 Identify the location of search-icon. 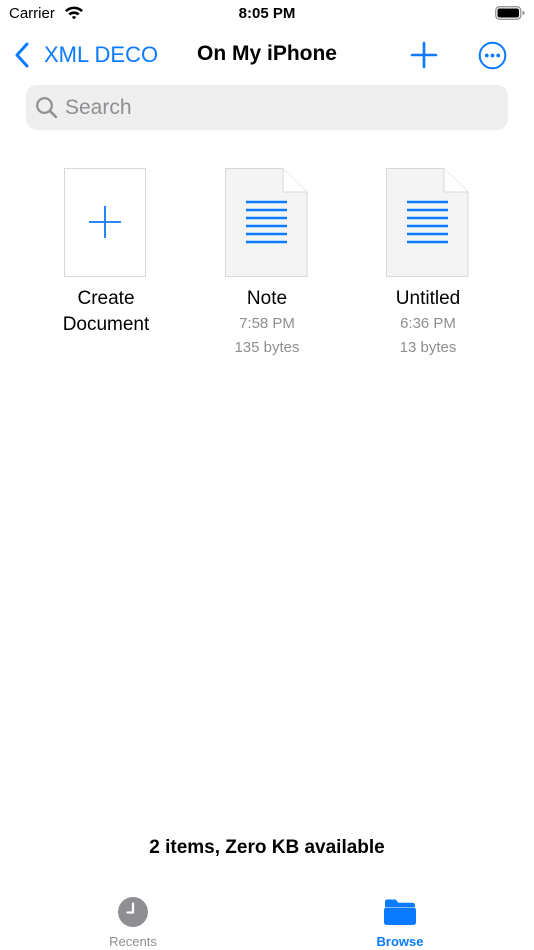
(47, 108).